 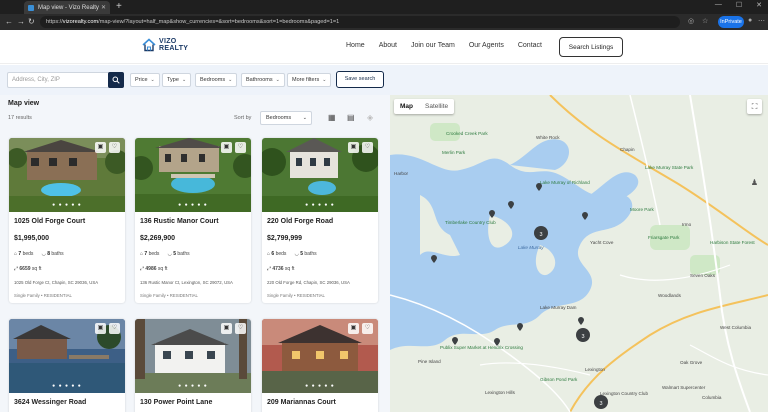 What do you see at coordinates (530, 45) in the screenshot?
I see `nav-contact: Contact` at bounding box center [530, 45].